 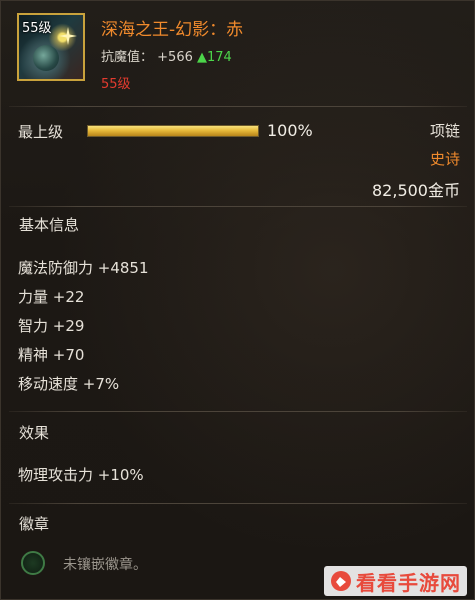 What do you see at coordinates (51, 326) in the screenshot?
I see `stat-line: 智力 +29` at bounding box center [51, 326].